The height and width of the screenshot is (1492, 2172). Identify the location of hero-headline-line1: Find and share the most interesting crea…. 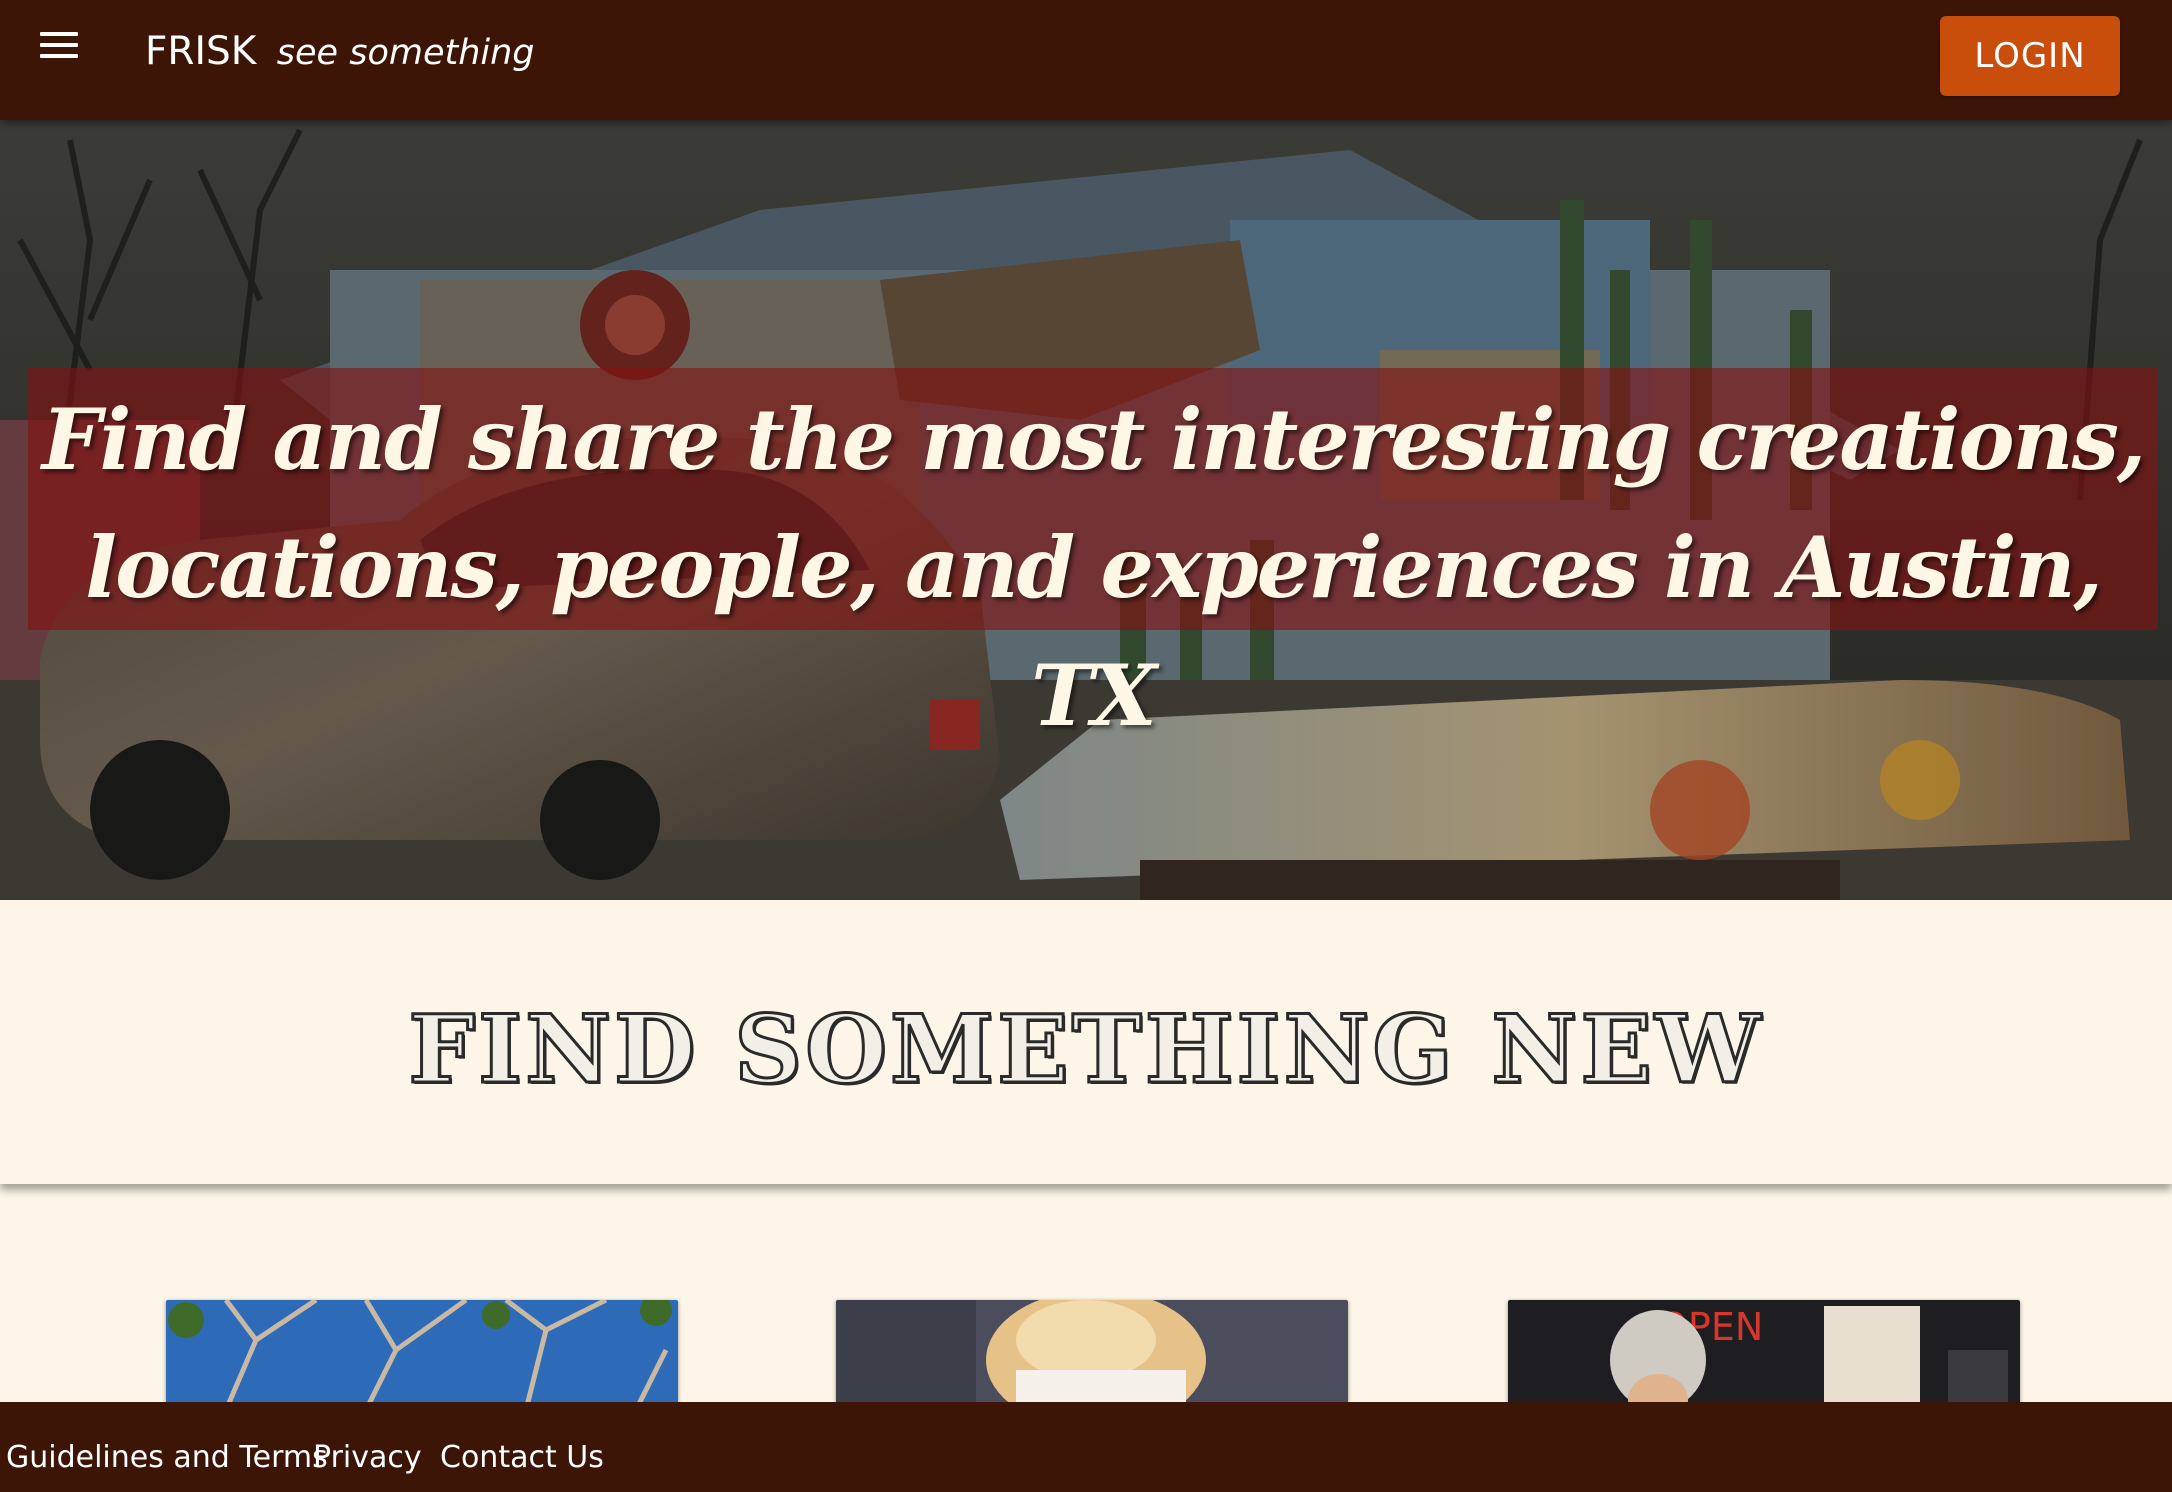
(1093, 439).